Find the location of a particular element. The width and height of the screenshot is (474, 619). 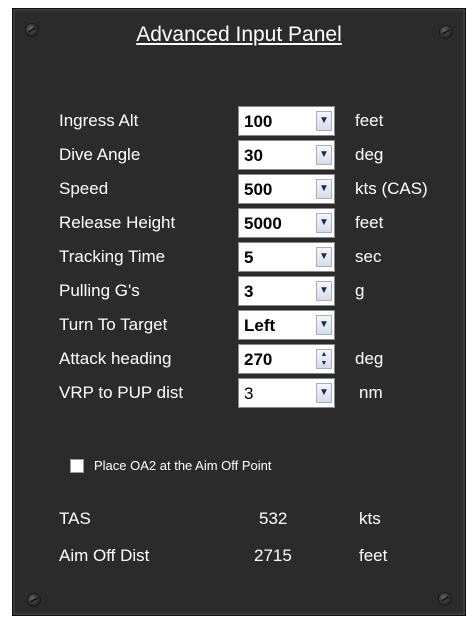

pulling-gs-value: 3 is located at coordinates (249, 291).